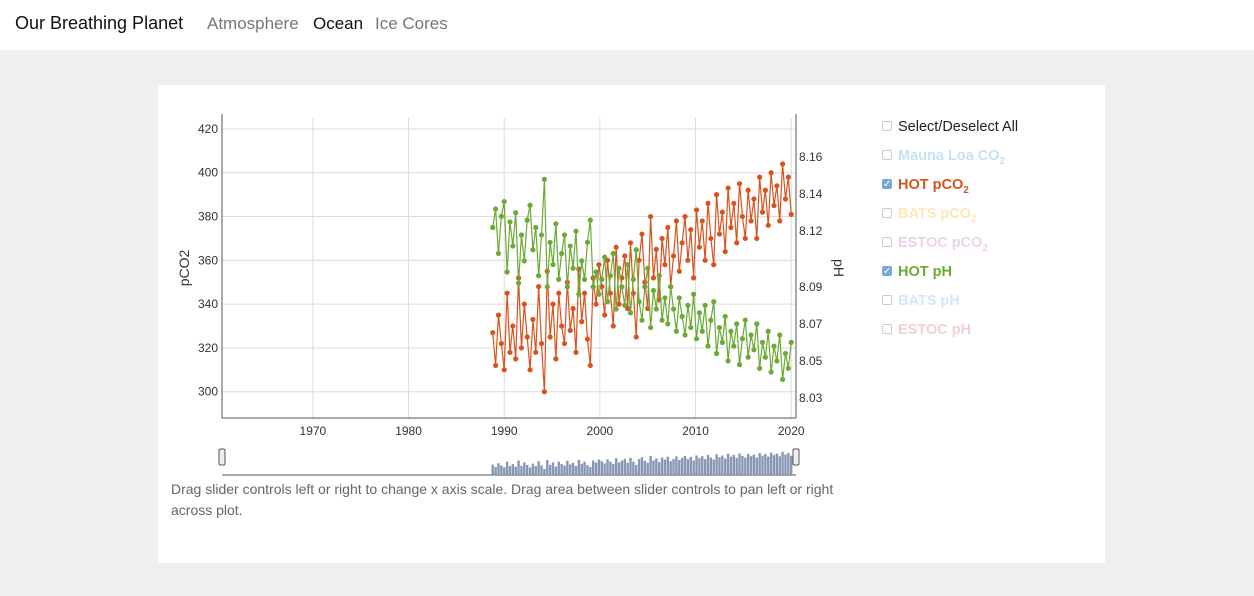  I want to click on legend-item-bats-pco2: BATS pCO2, so click(987, 217).